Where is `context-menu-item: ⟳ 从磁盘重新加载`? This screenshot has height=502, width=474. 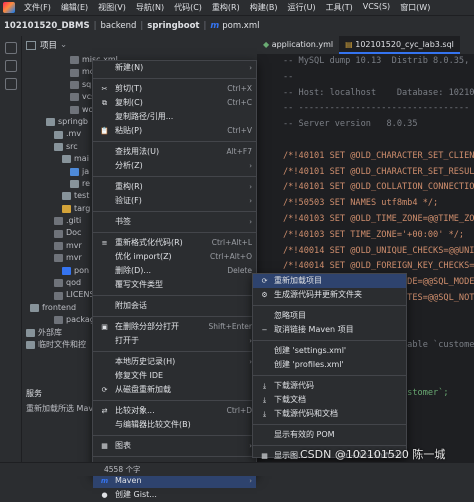
context-menu-item: ⟳ 从磁盘重新加载 is located at coordinates (174, 390).